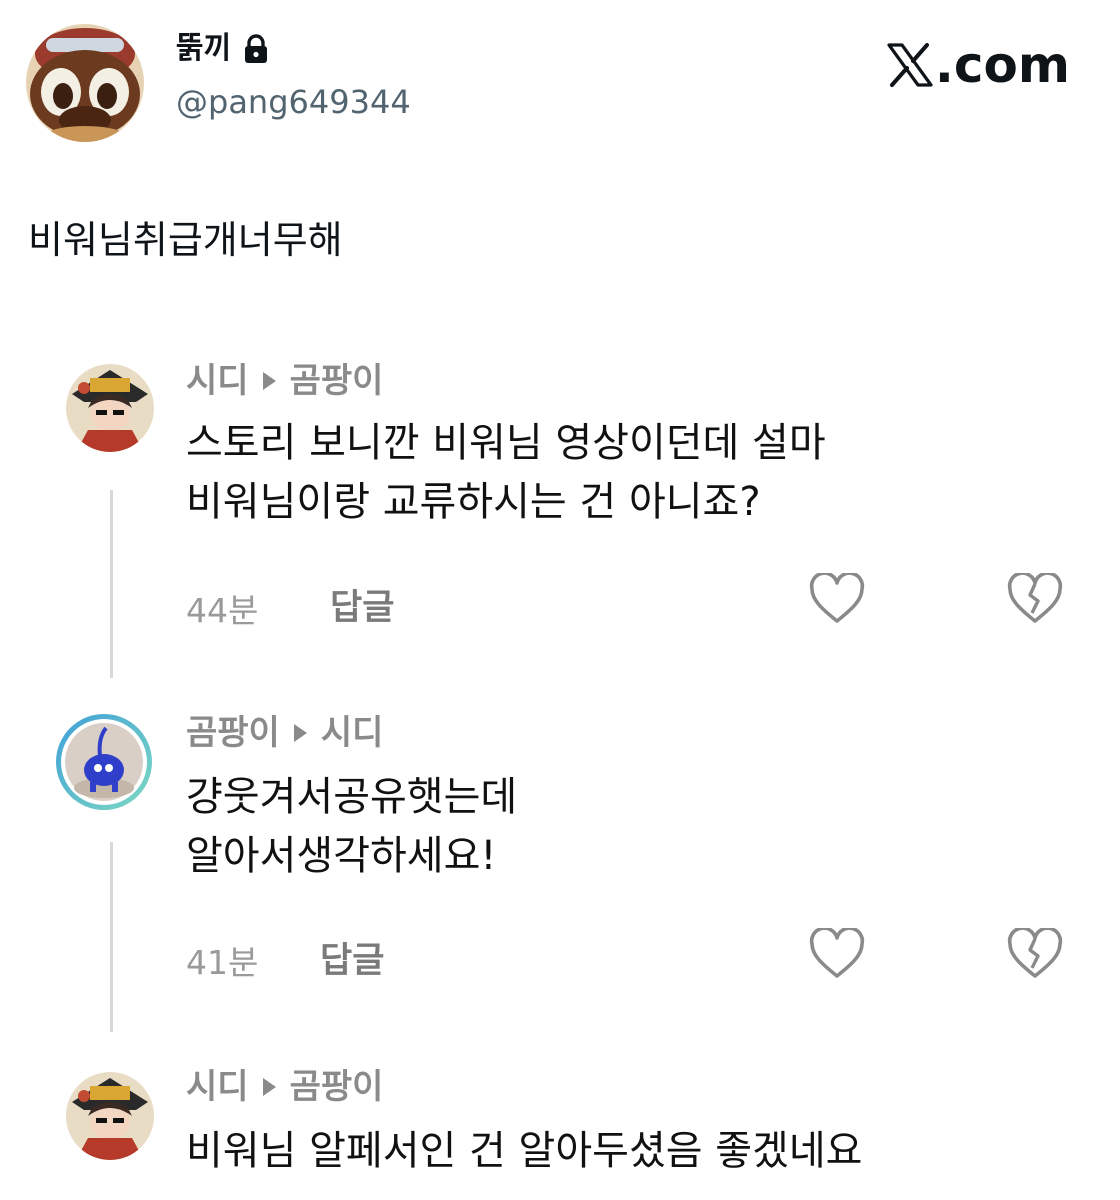 Image resolution: width=1120 pixels, height=1200 pixels. What do you see at coordinates (1002, 65) in the screenshot?
I see `brand-domain-text: .com` at bounding box center [1002, 65].